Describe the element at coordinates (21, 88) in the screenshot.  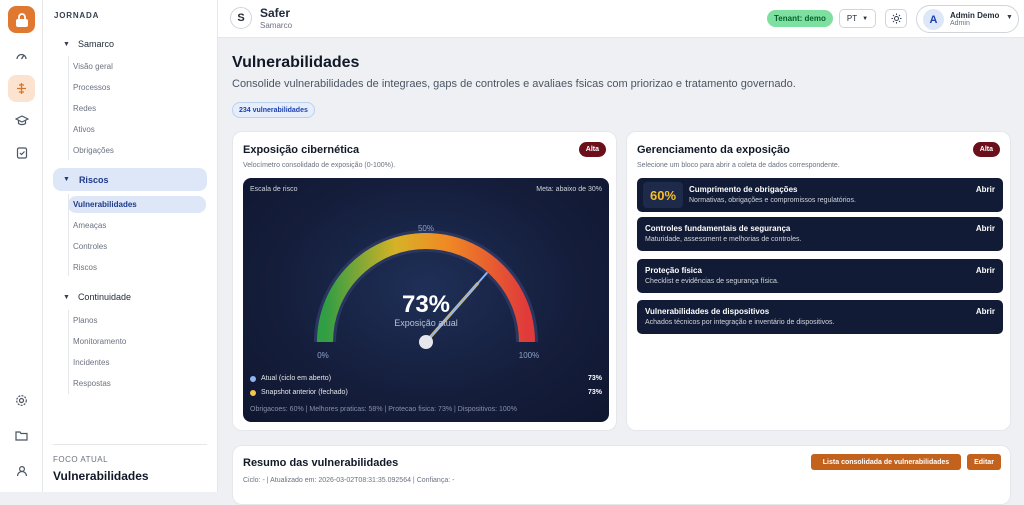
I see `risk-network-icon` at that location.